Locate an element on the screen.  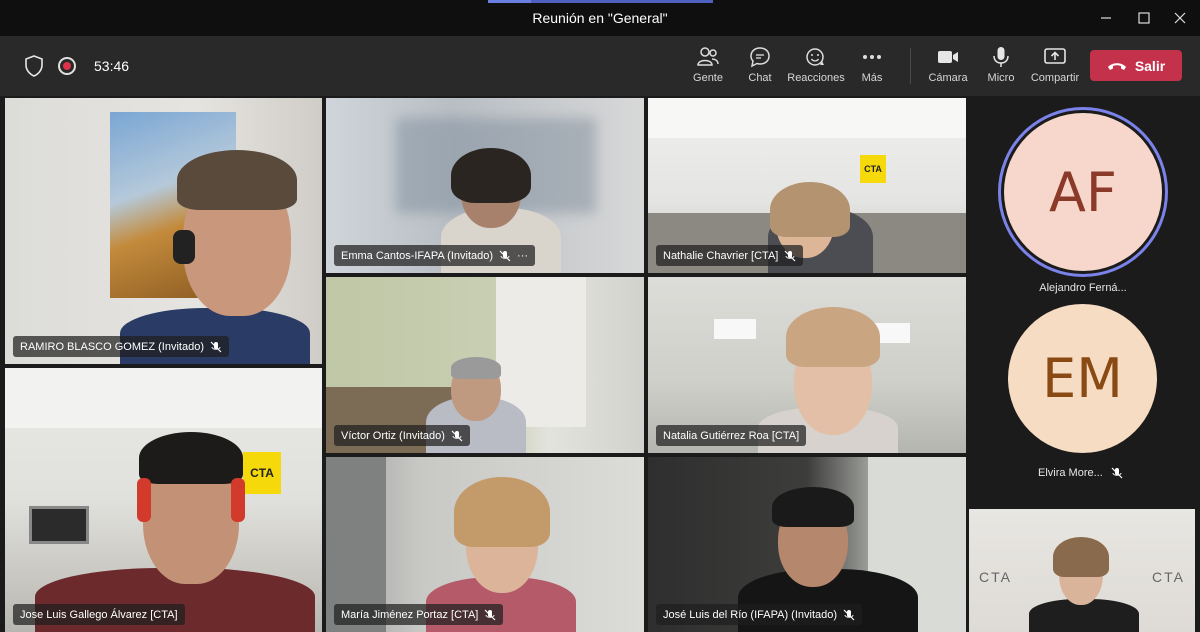
people-button: Gente is located at coordinates (708, 64).